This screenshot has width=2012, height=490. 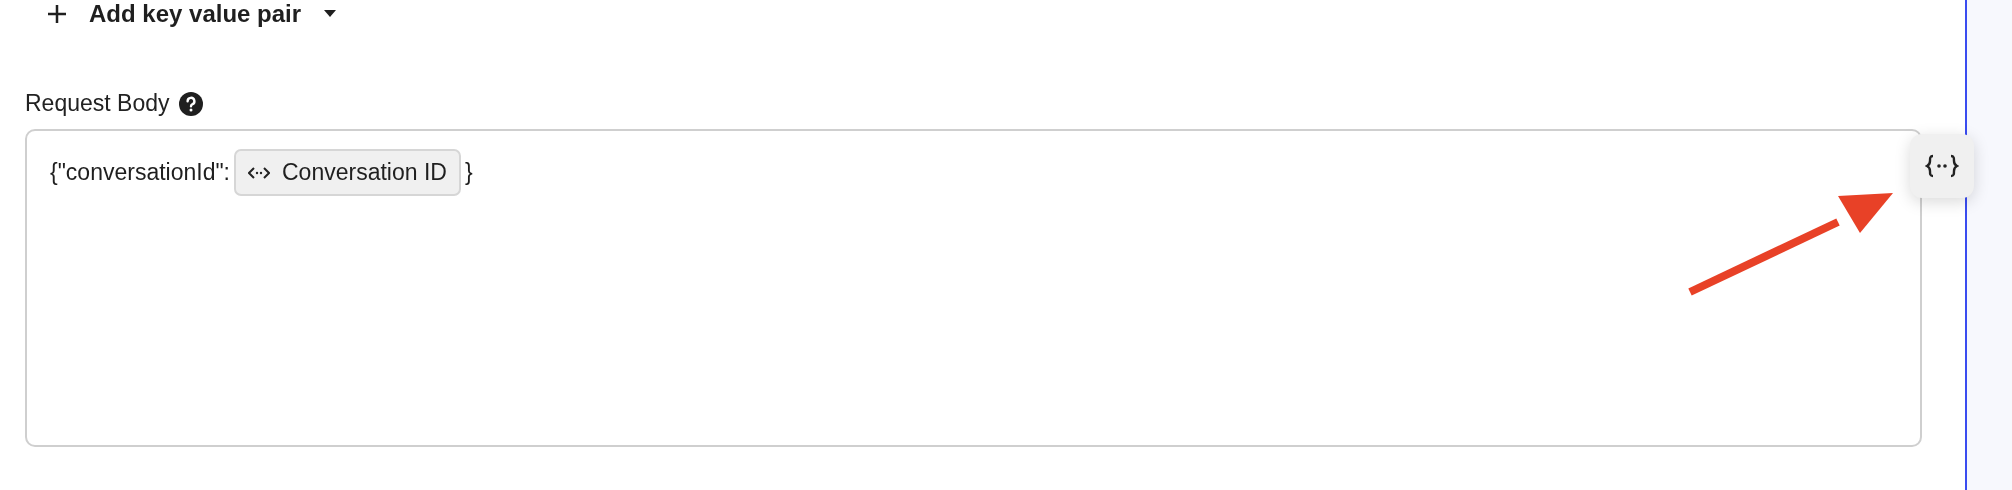 I want to click on help-icon, so click(x=191, y=103).